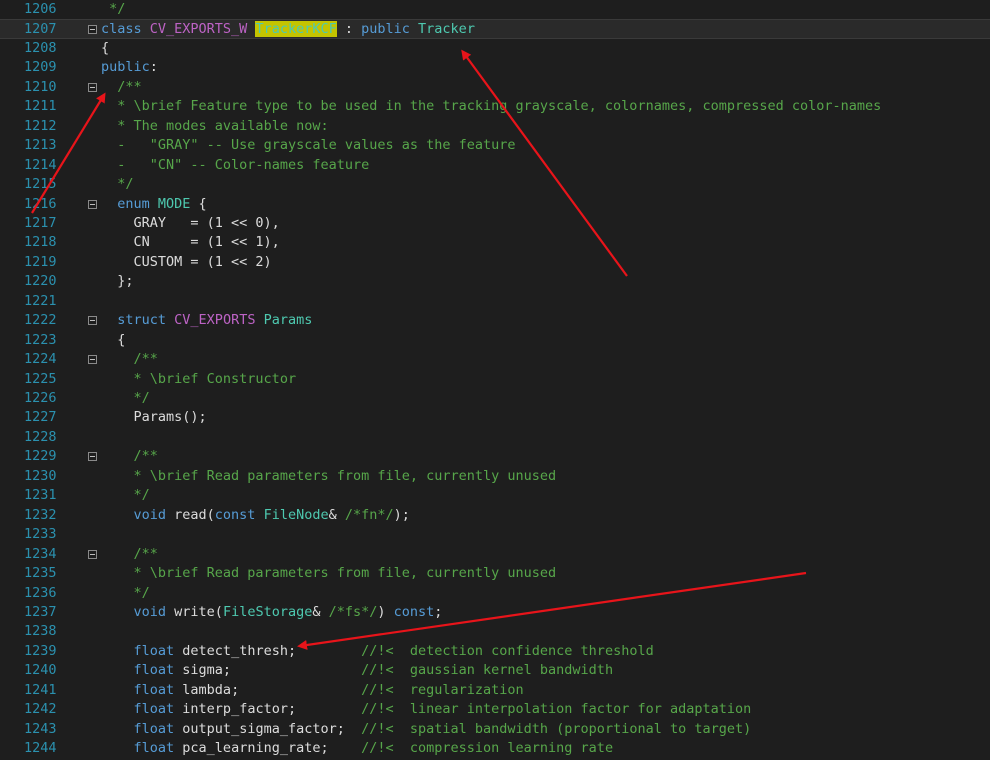 The height and width of the screenshot is (760, 990). I want to click on line-number: 1209, so click(40, 67).